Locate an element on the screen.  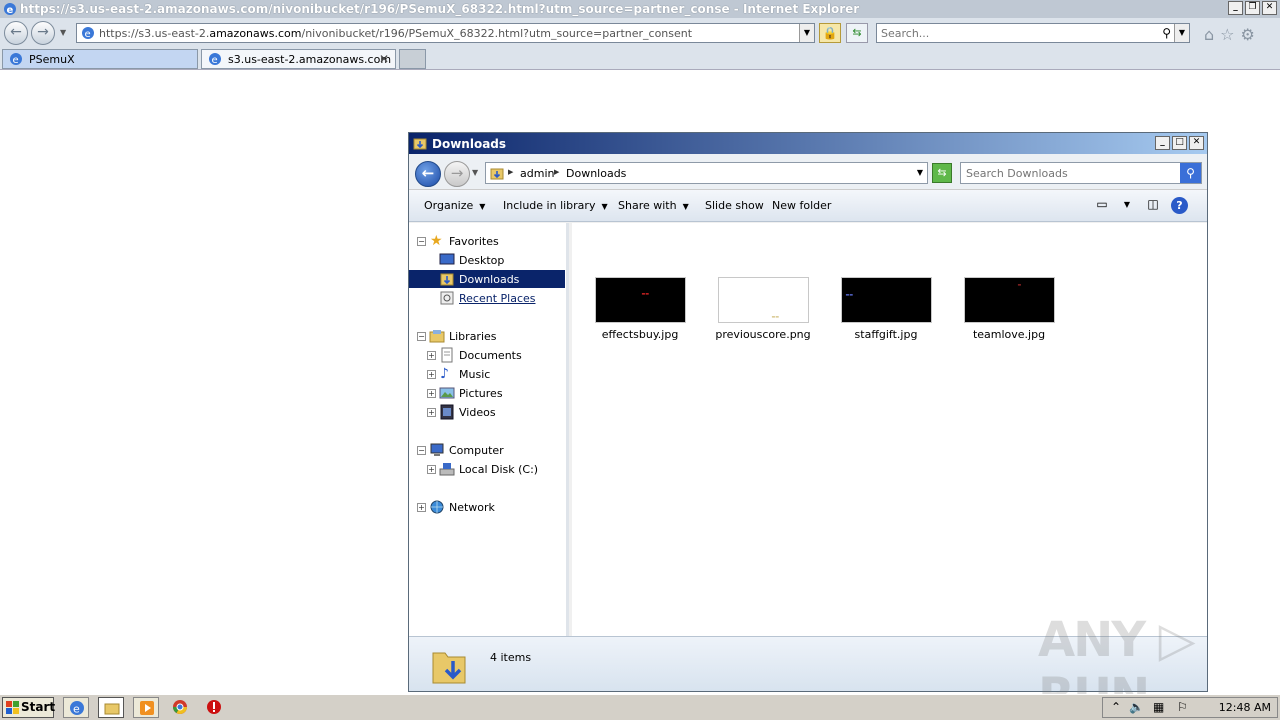
gear-icon: ⚙ is located at coordinates (1248, 34).